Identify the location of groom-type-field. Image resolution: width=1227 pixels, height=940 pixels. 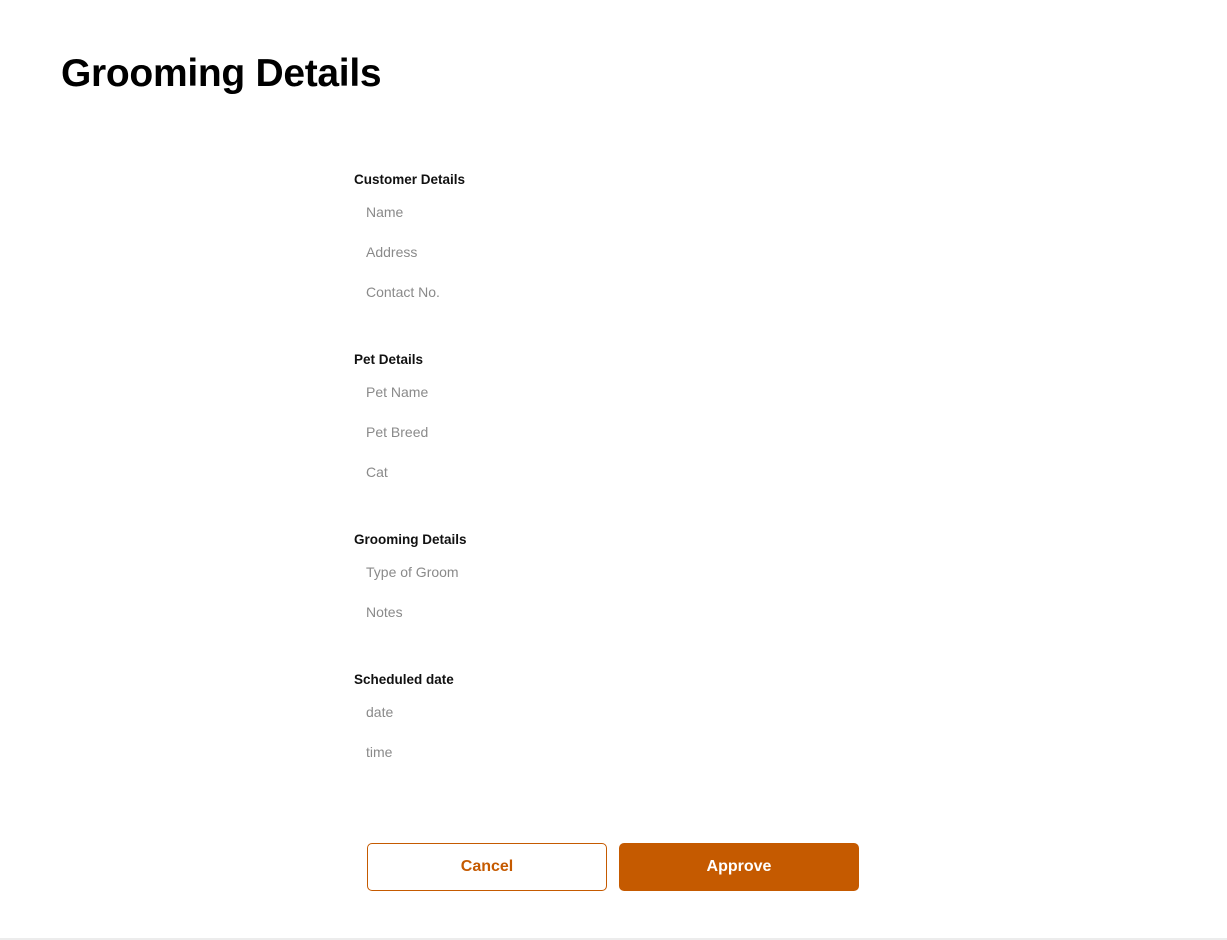
(607, 572).